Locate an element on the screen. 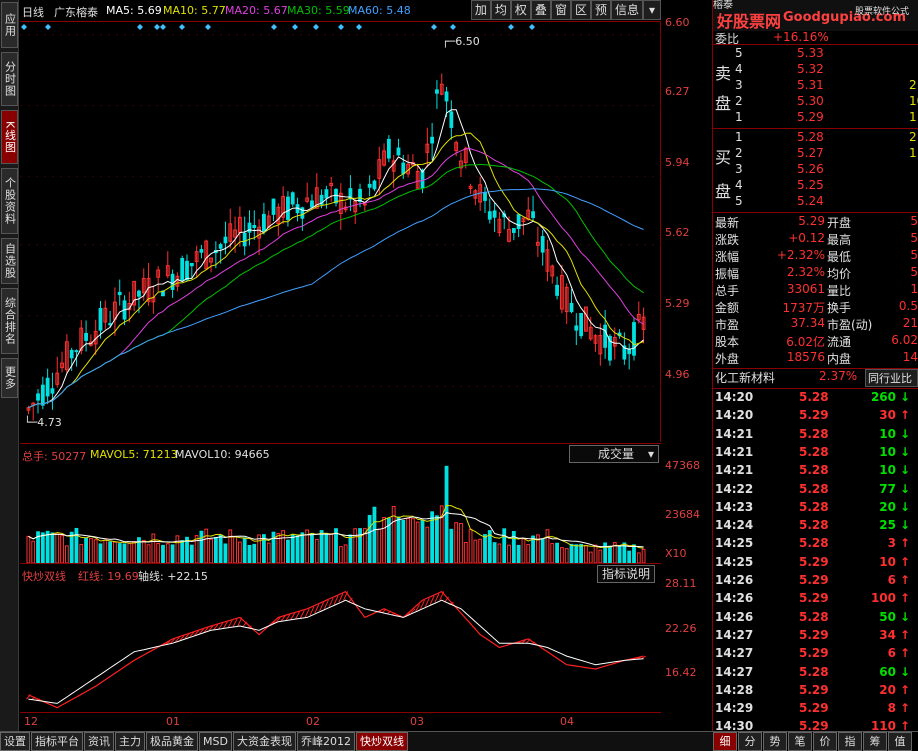 This screenshot has width=918, height=751. stat-row: 市盈 37.34 市盈(动) 21 is located at coordinates (815, 325).